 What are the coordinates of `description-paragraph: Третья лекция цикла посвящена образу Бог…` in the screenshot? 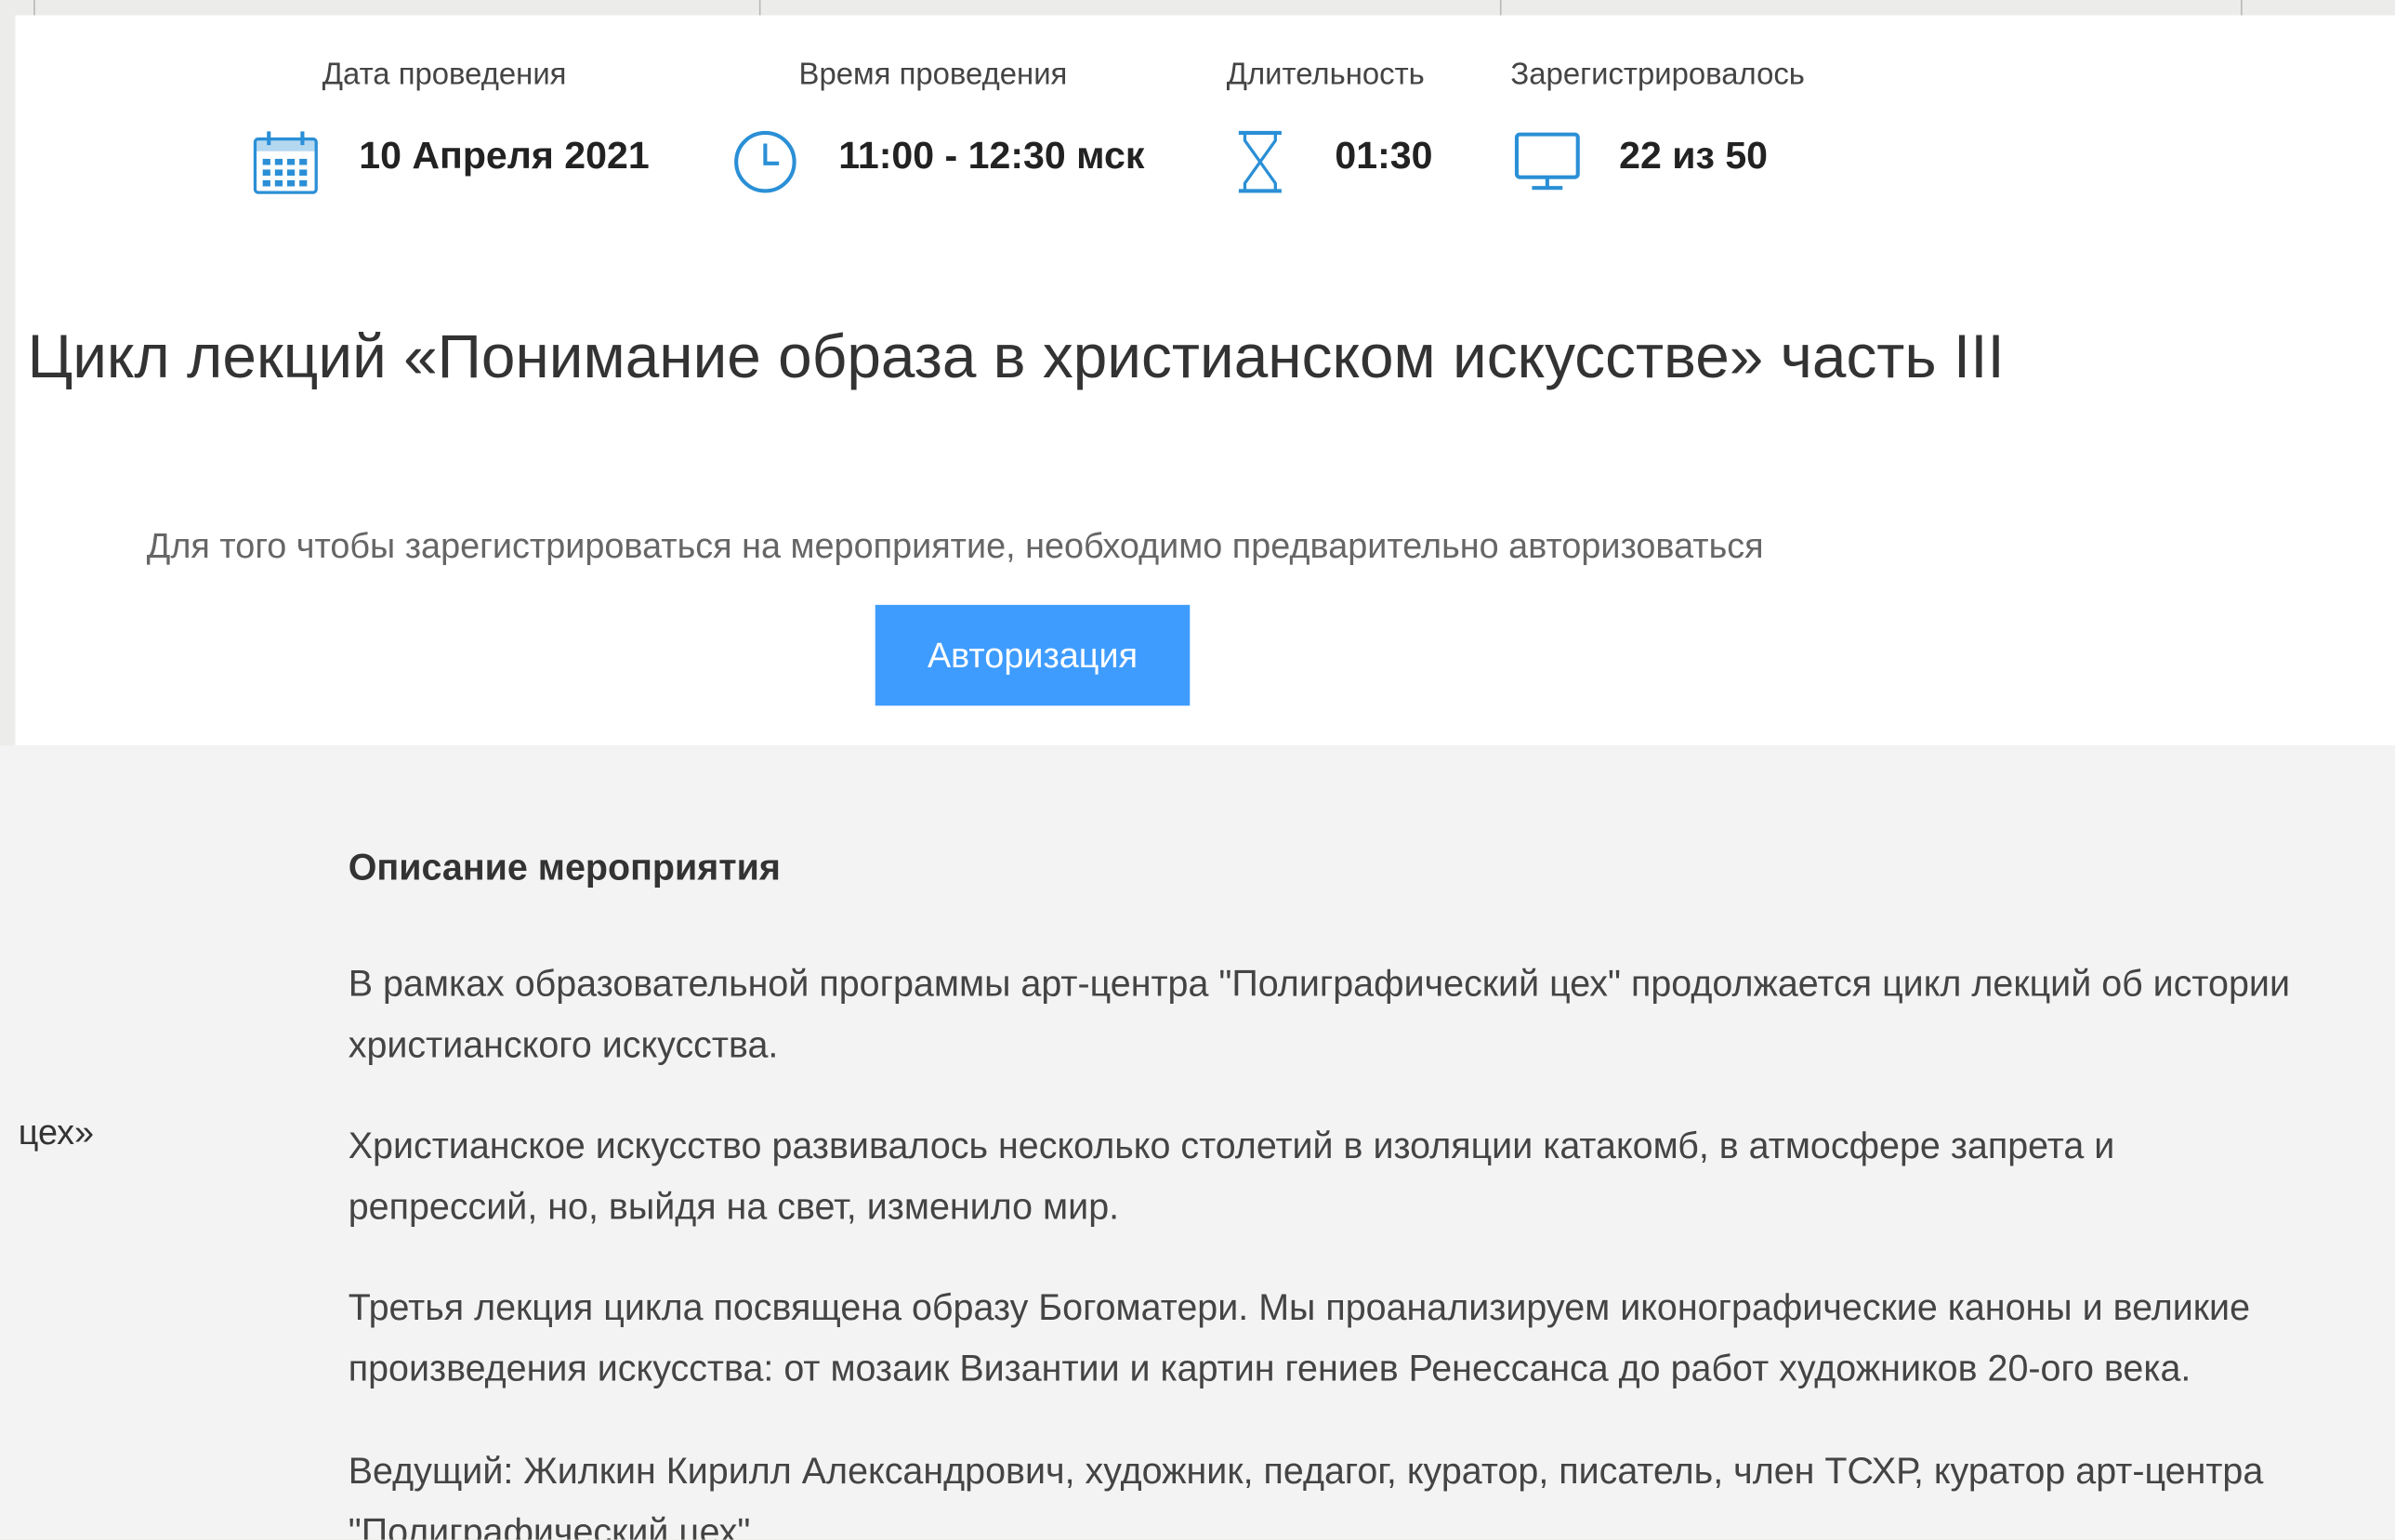 It's located at (1299, 1340).